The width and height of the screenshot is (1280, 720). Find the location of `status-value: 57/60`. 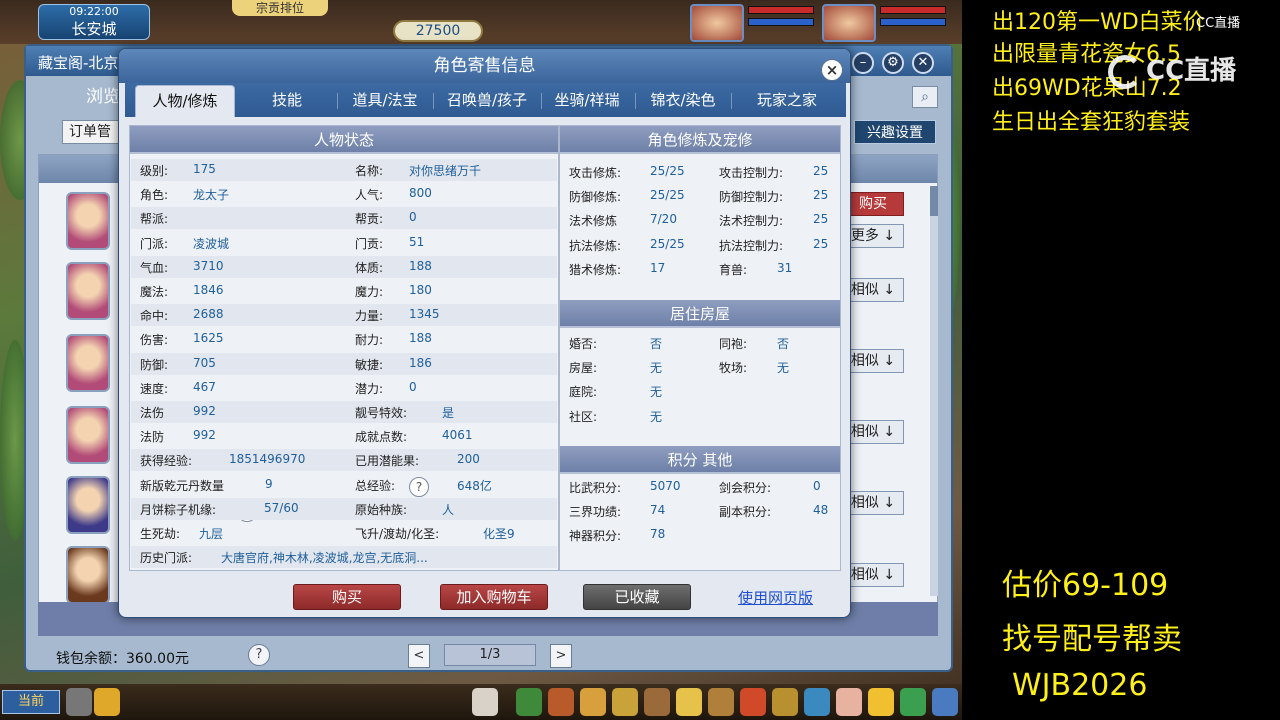

status-value: 57/60 is located at coordinates (281, 507).